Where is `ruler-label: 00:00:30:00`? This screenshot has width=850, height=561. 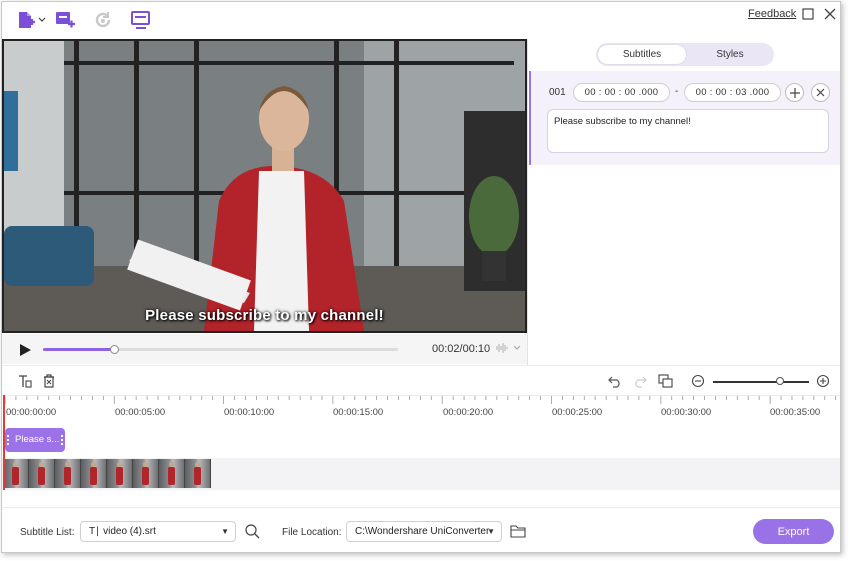 ruler-label: 00:00:30:00 is located at coordinates (686, 412).